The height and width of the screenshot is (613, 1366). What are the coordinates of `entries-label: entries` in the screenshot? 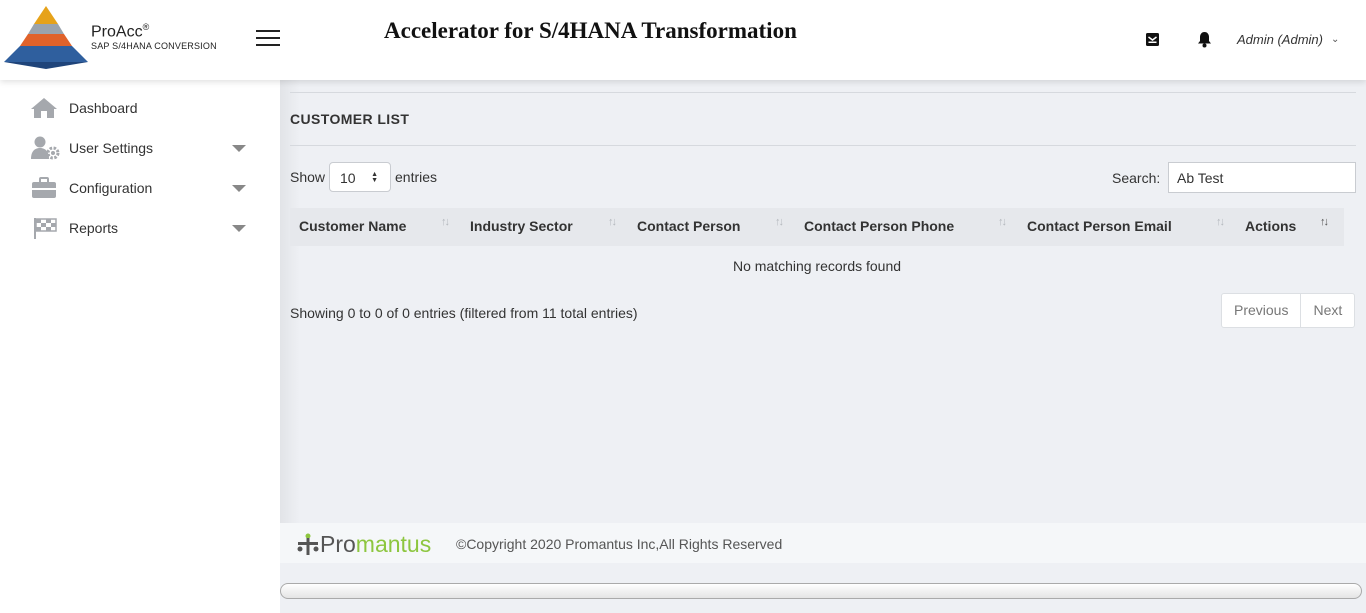 It's located at (416, 177).